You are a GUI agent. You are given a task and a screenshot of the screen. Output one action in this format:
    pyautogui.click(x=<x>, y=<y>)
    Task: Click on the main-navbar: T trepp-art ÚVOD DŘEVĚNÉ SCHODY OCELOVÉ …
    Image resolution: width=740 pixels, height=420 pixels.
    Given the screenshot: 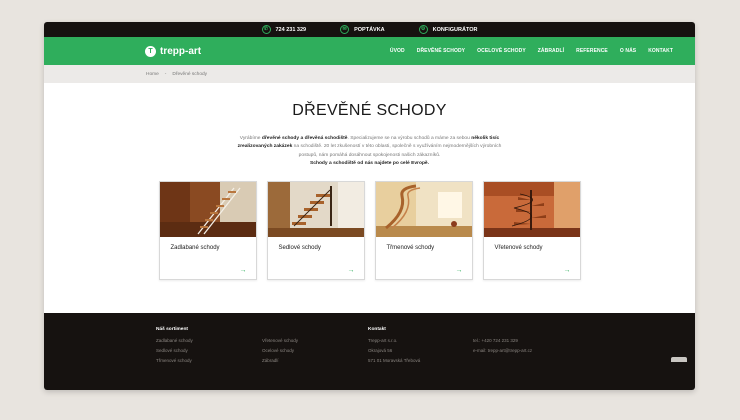 What is the action you would take?
    pyautogui.click(x=369, y=51)
    